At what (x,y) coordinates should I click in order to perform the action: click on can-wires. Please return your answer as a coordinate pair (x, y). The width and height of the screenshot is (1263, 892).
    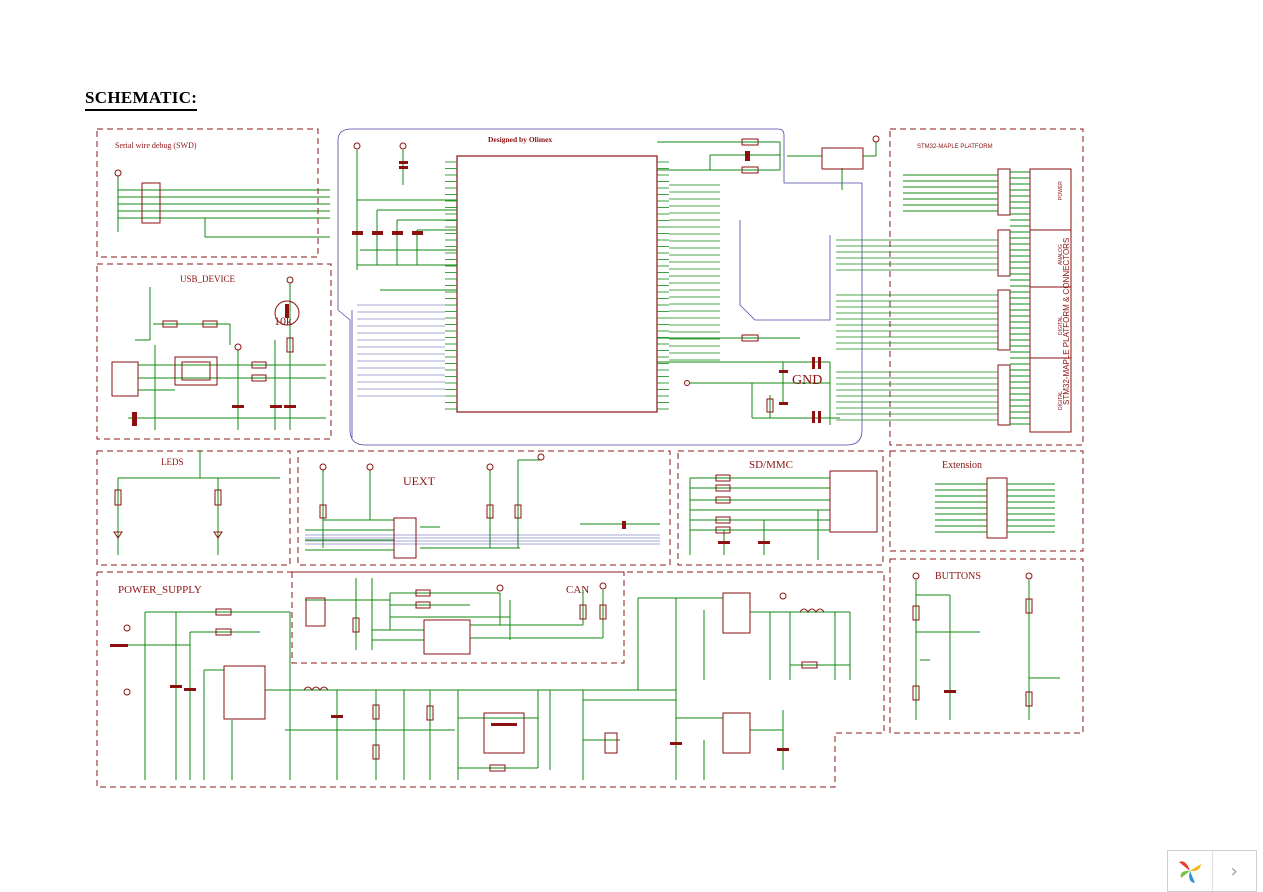
    Looking at the image, I should click on (454, 614).